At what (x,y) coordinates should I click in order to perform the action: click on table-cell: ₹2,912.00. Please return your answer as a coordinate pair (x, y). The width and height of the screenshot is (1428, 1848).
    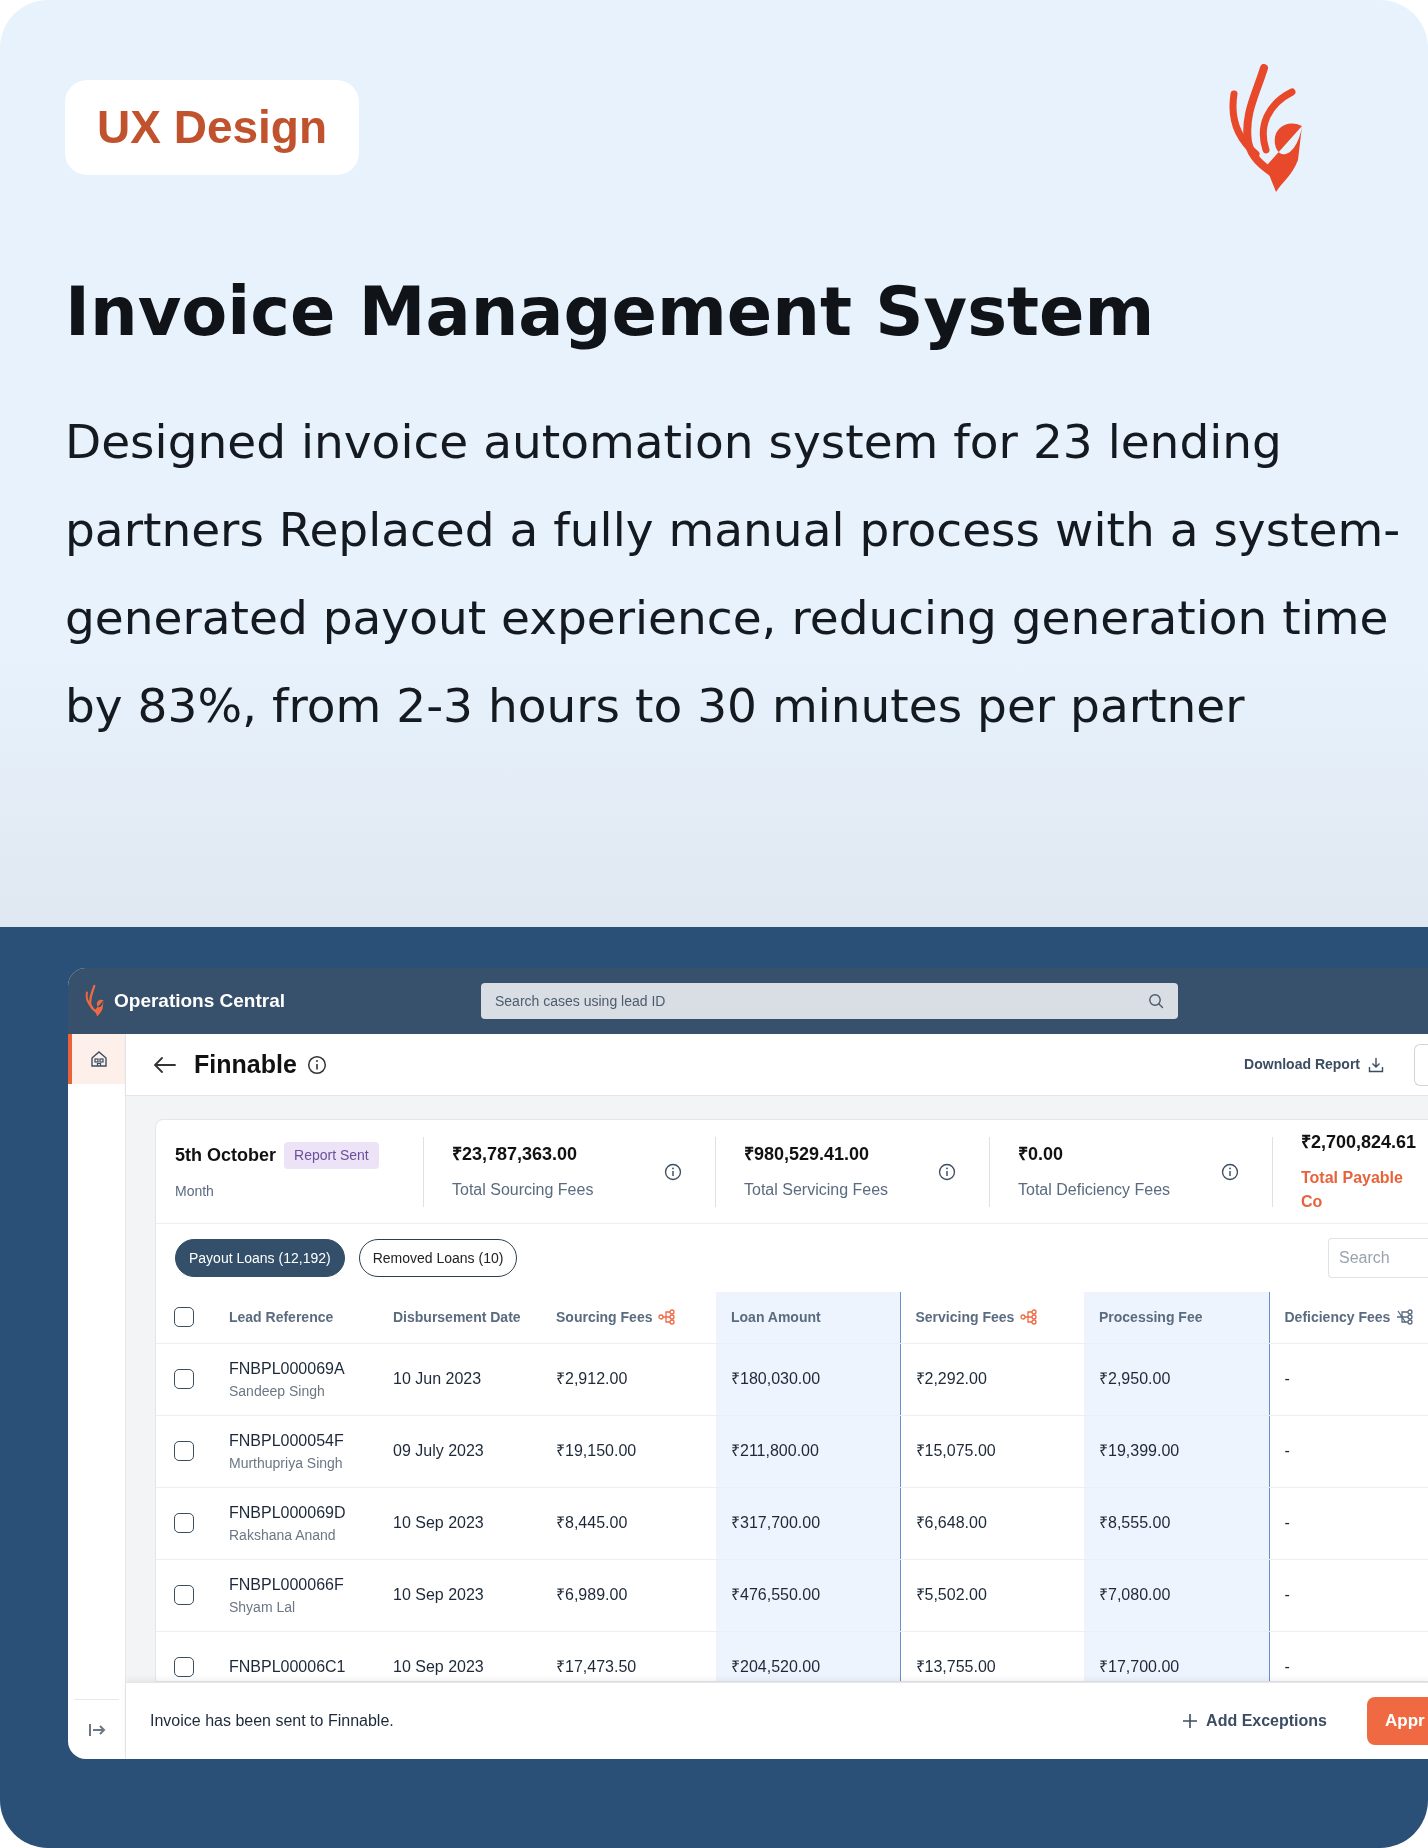
    Looking at the image, I should click on (592, 1378).